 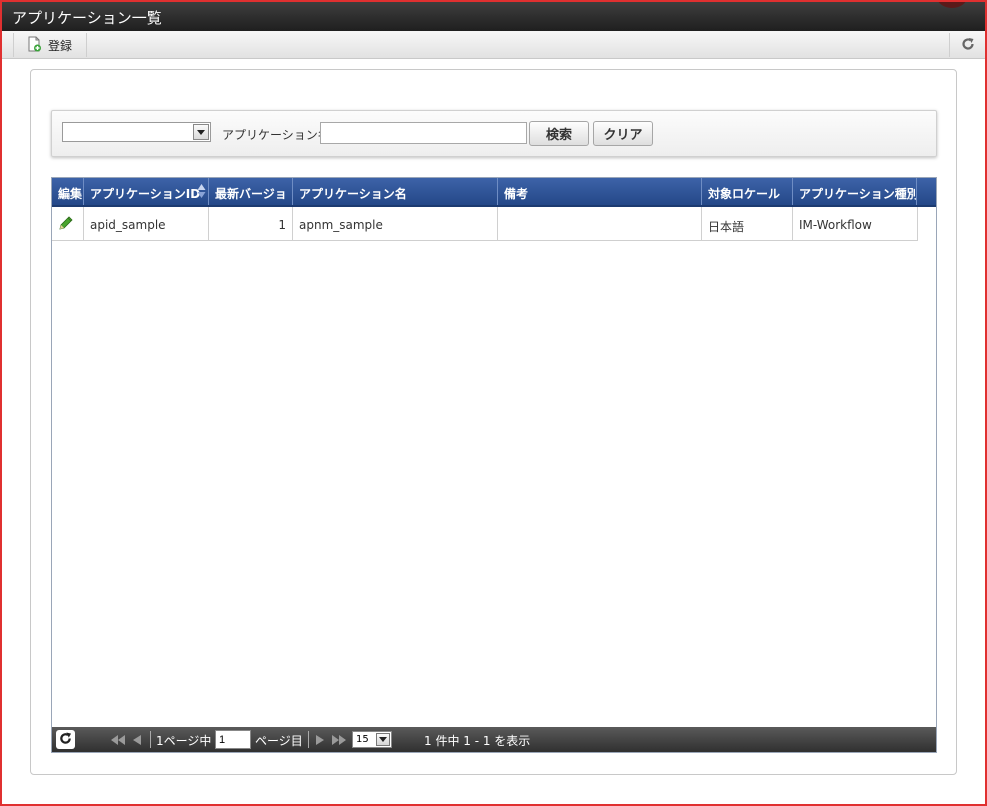 What do you see at coordinates (251, 224) in the screenshot?
I see `cell-latest-version: 1` at bounding box center [251, 224].